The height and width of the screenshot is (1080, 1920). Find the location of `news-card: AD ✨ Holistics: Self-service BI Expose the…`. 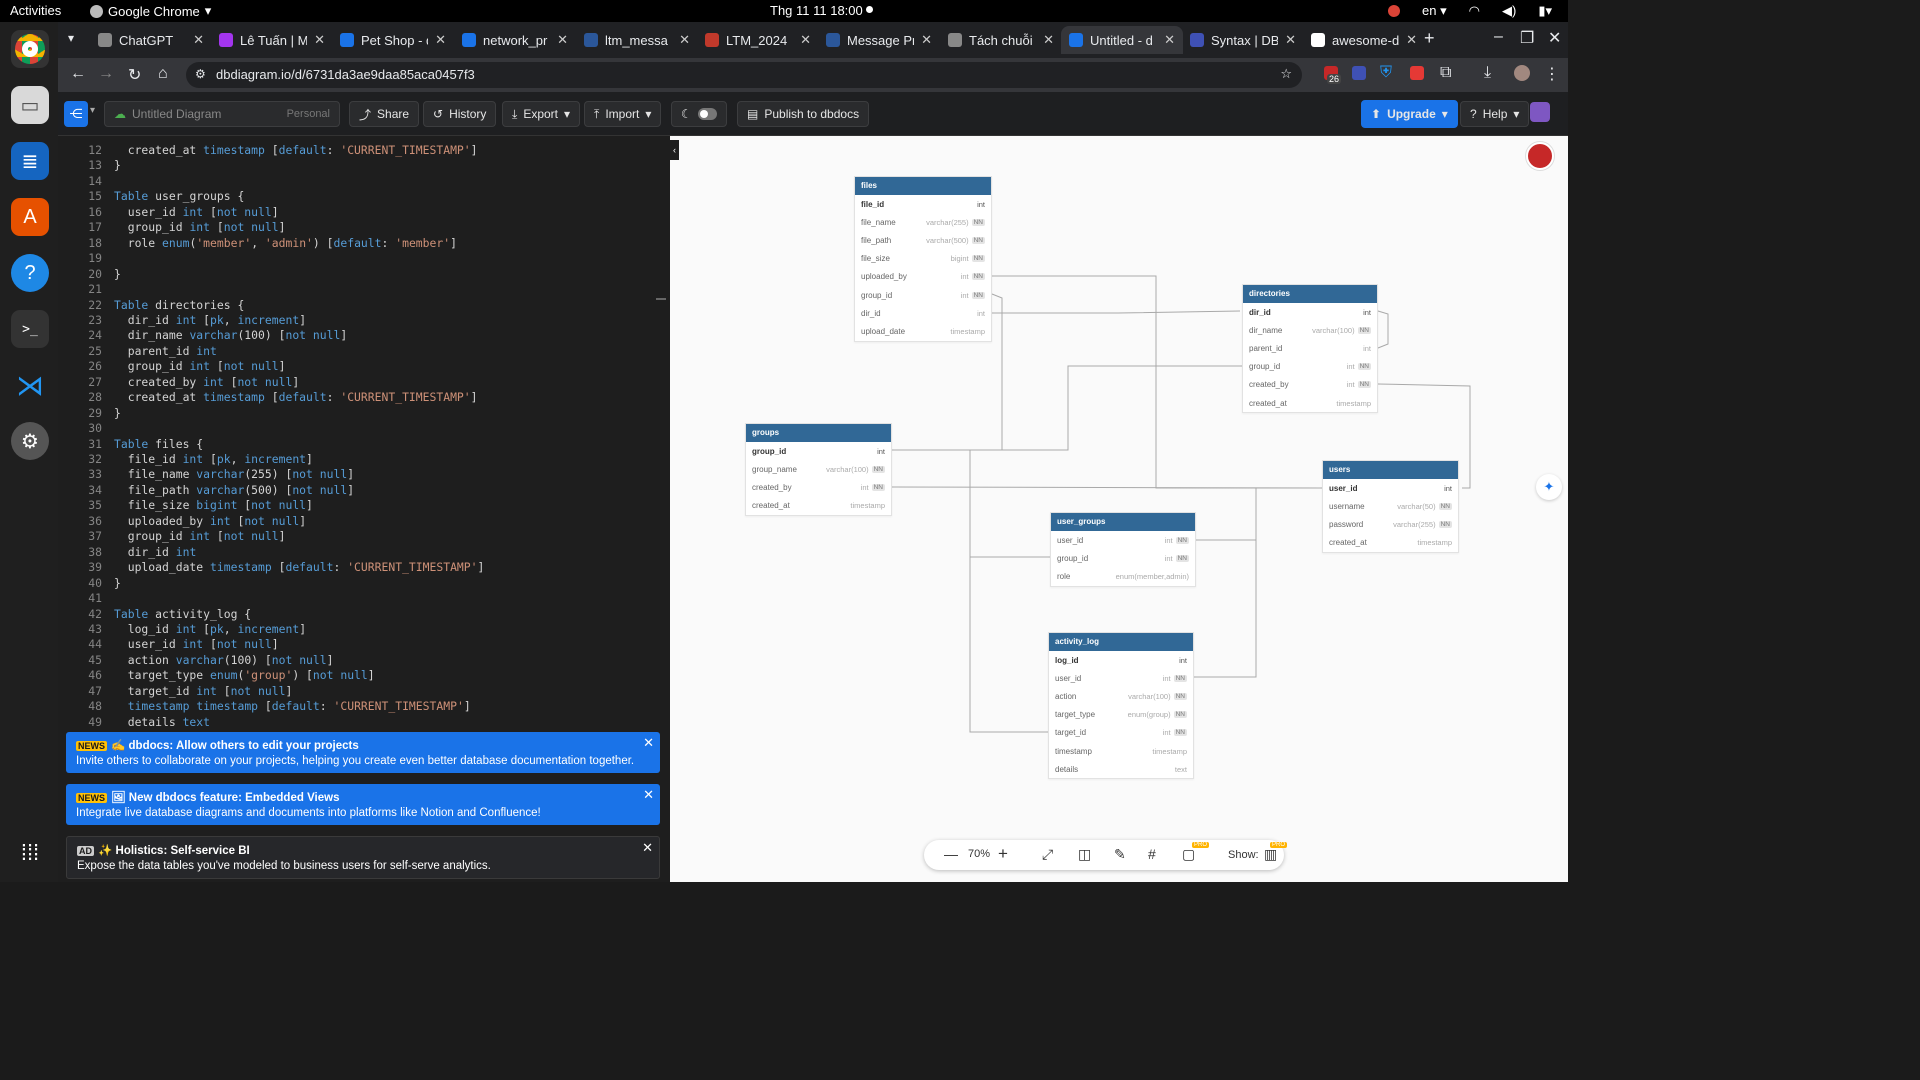

news-card: AD ✨ Holistics: Self-service BI Expose the… is located at coordinates (363, 857).